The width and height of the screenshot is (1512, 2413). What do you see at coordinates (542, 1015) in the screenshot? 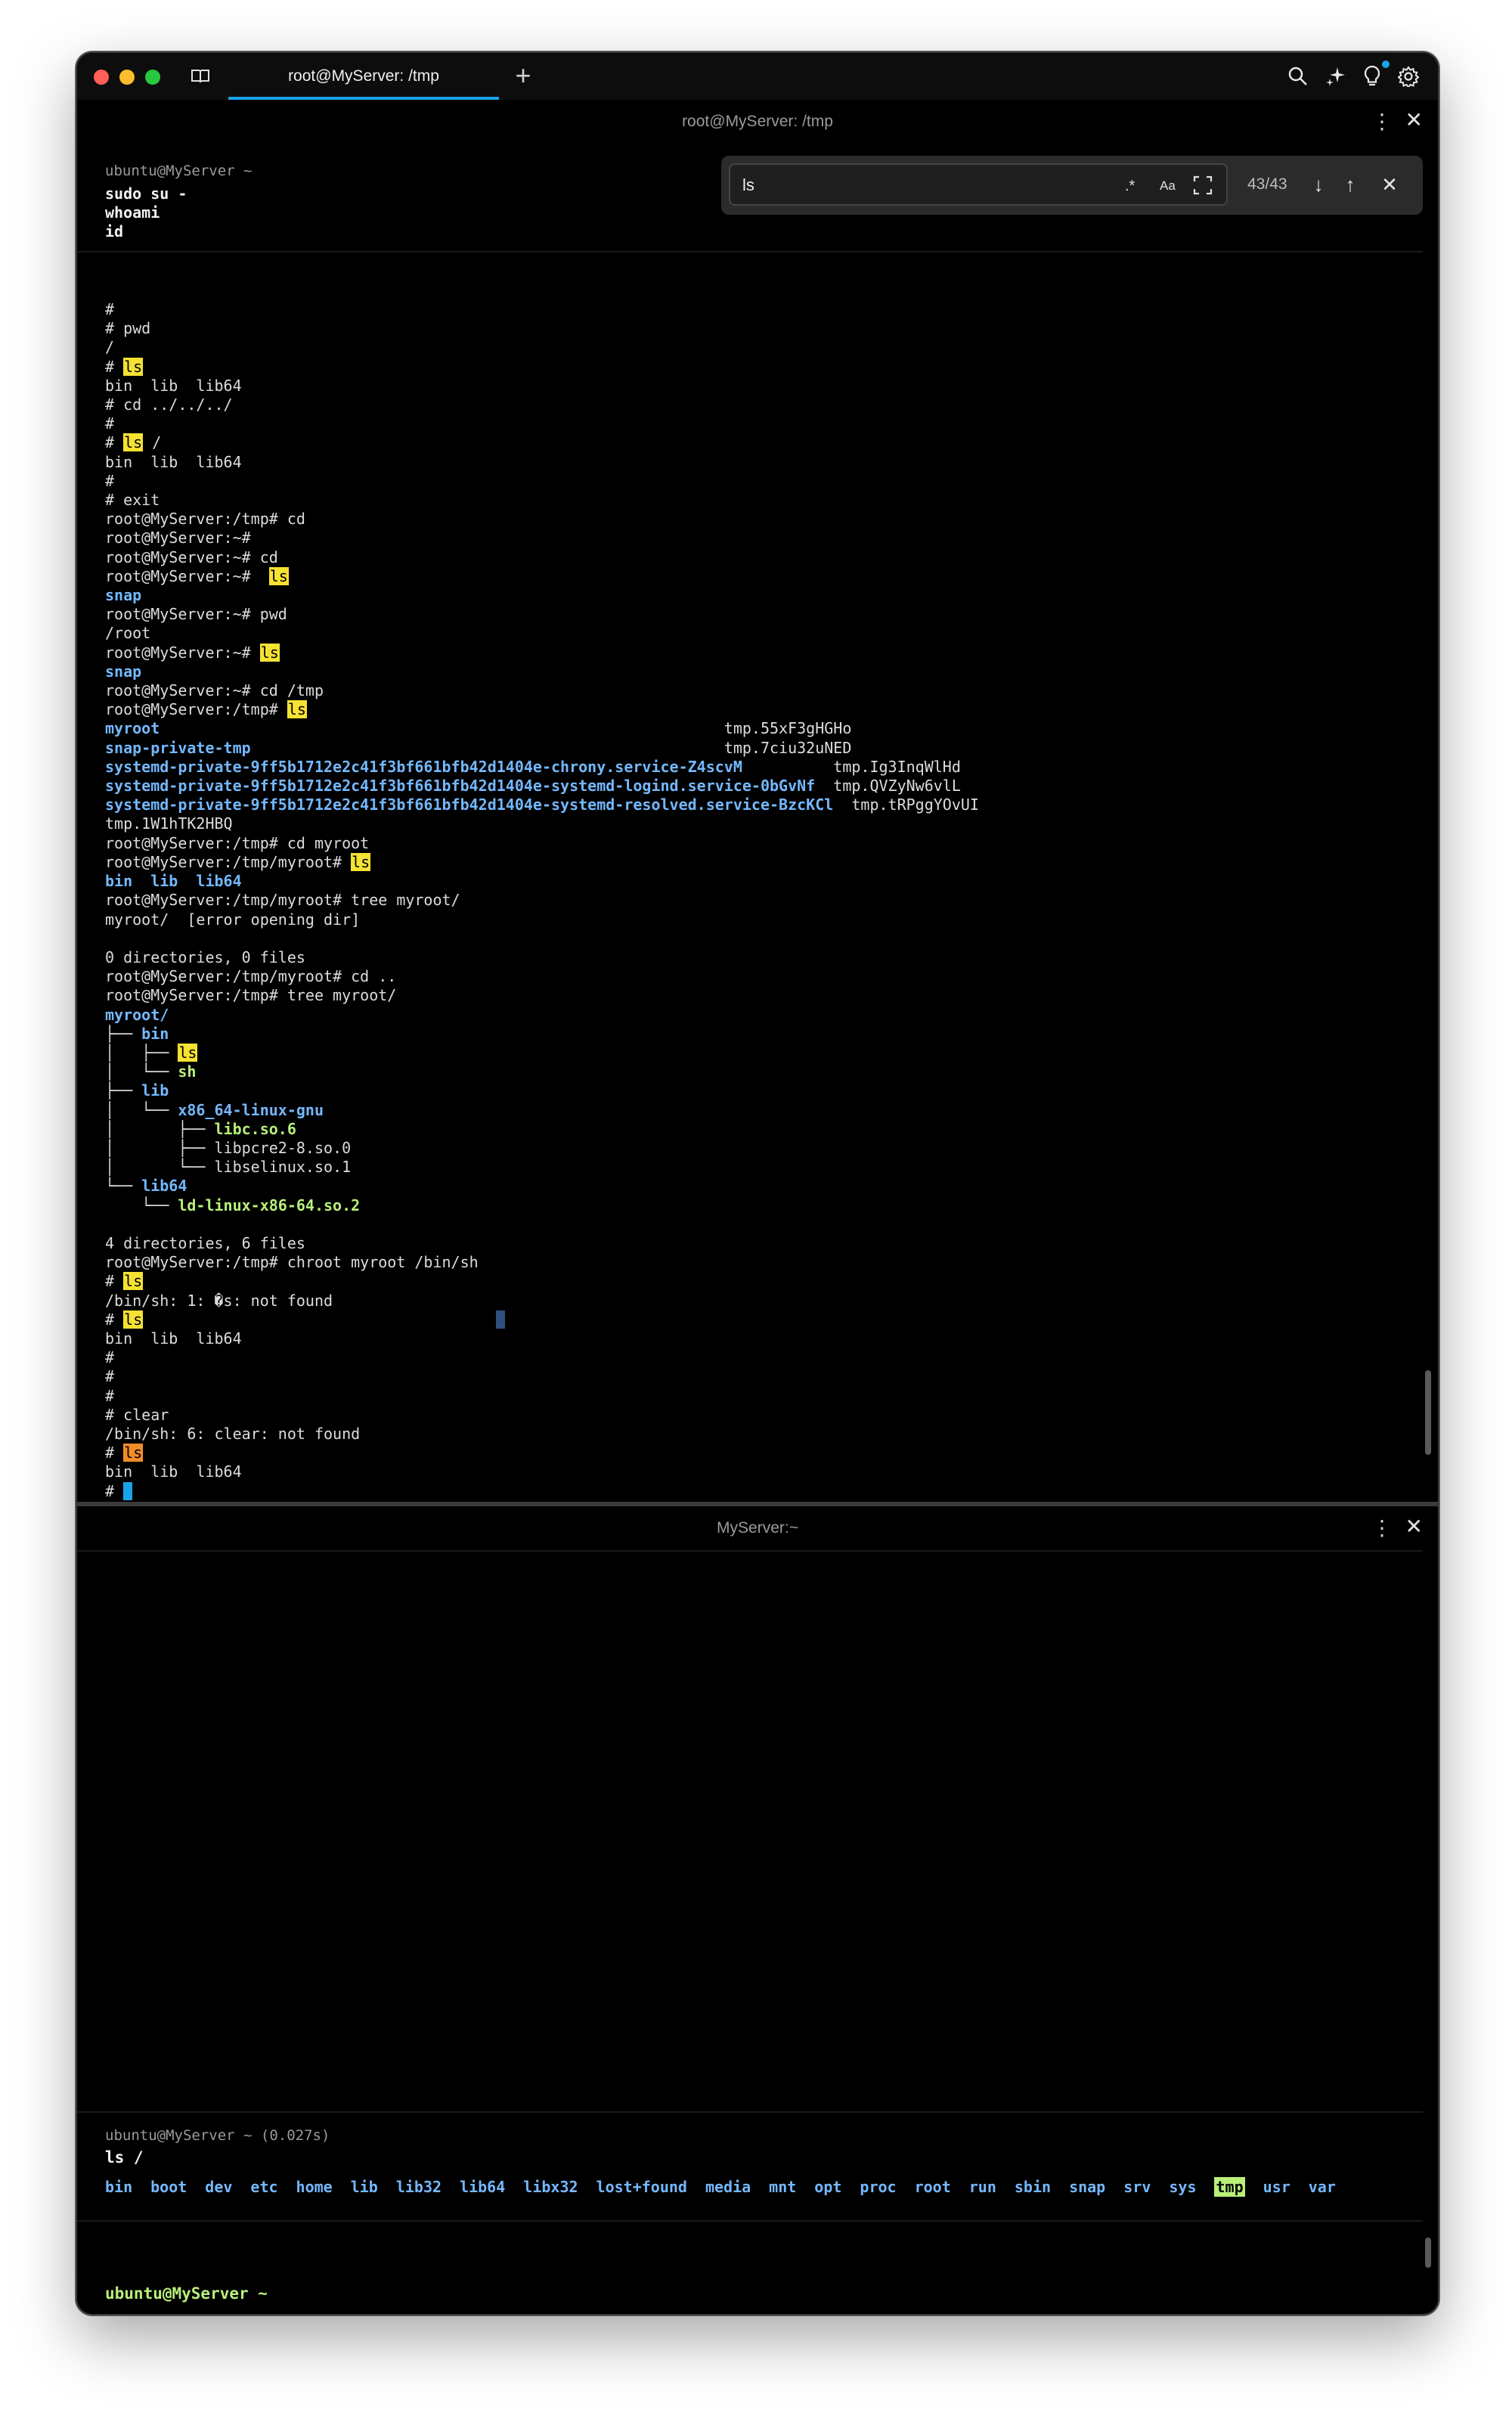
I see `terminal-line: myroot/` at bounding box center [542, 1015].